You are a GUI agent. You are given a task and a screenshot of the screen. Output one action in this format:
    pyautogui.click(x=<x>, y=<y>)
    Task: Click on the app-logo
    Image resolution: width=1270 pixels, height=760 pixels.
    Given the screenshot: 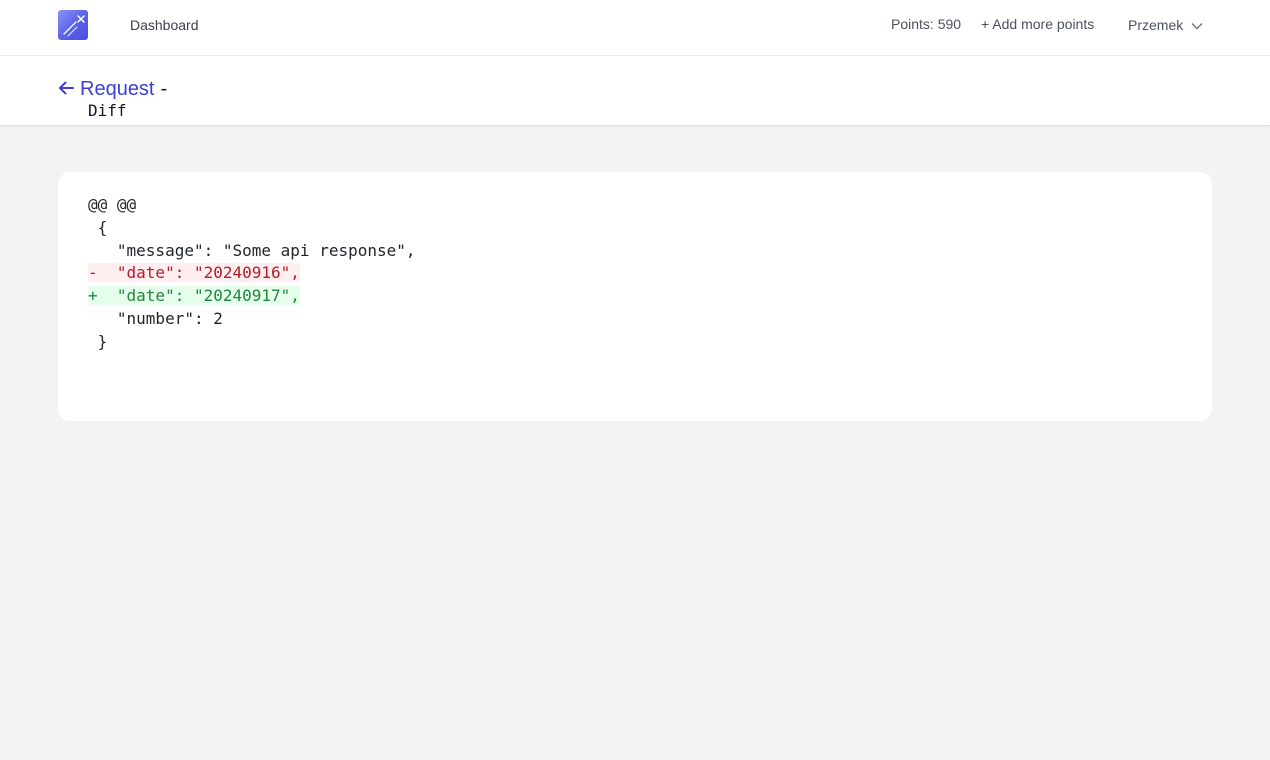 What is the action you would take?
    pyautogui.click(x=73, y=25)
    